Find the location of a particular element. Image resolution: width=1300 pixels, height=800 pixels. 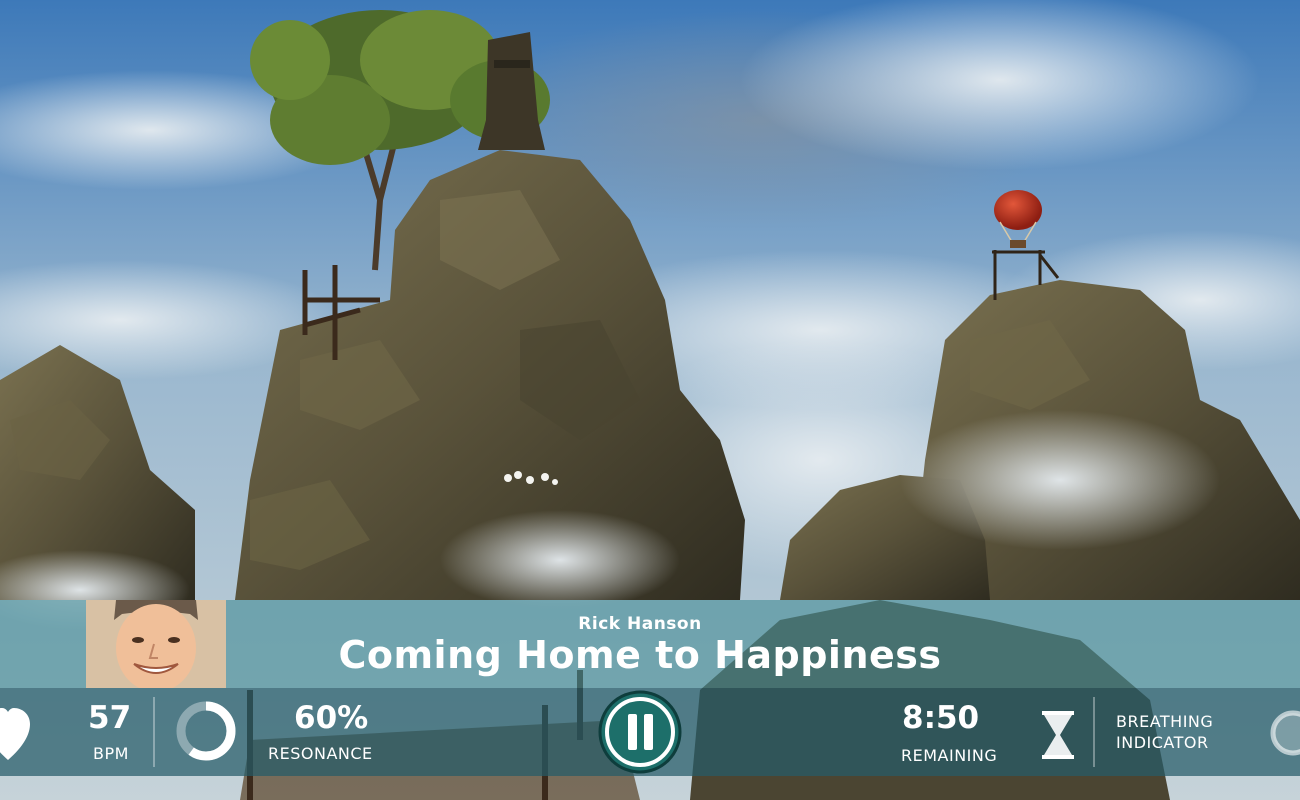

breathing-label-line2: INDICATOR is located at coordinates (1162, 742).